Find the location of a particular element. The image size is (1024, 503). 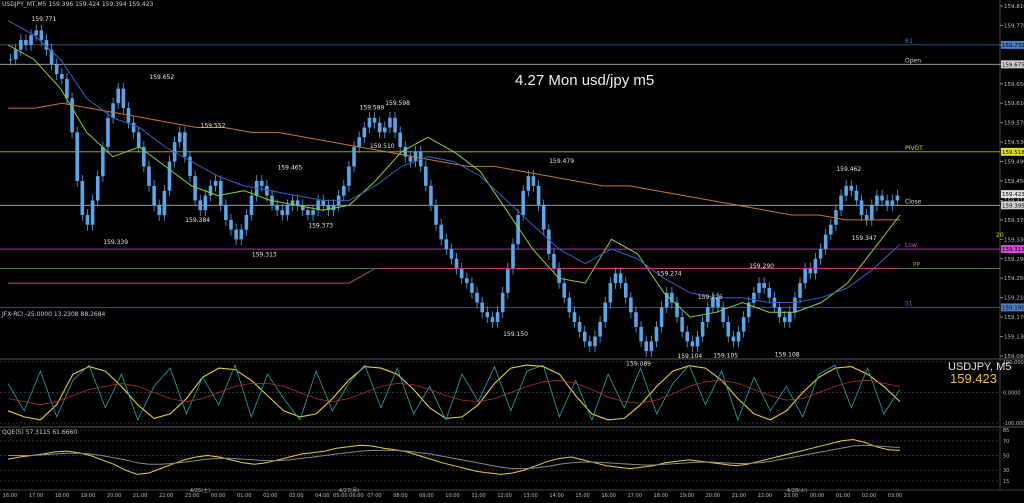

price-annotation: 159.510 is located at coordinates (382, 146).